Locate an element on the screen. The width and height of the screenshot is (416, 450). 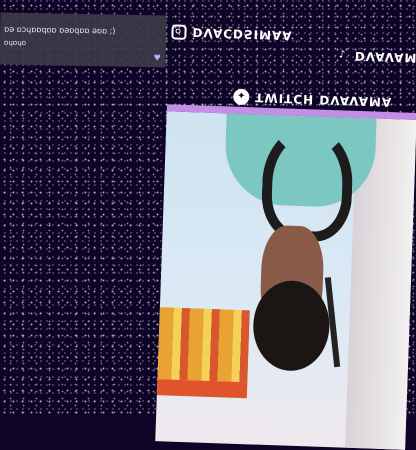
instagram-icon is located at coordinates (179, 31).